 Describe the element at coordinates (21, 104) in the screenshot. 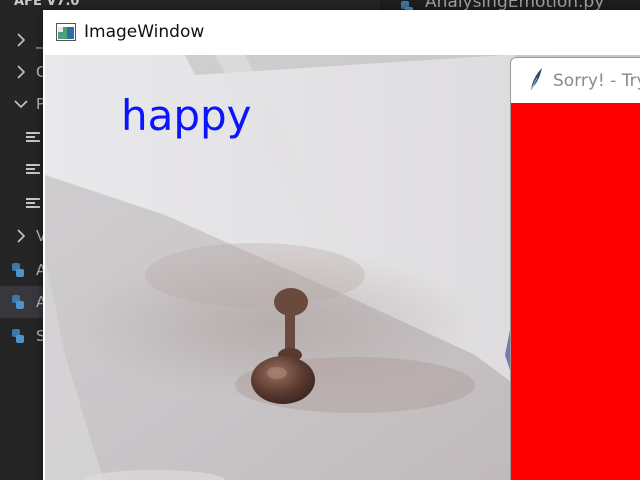

I see `chevron-down-icon` at that location.